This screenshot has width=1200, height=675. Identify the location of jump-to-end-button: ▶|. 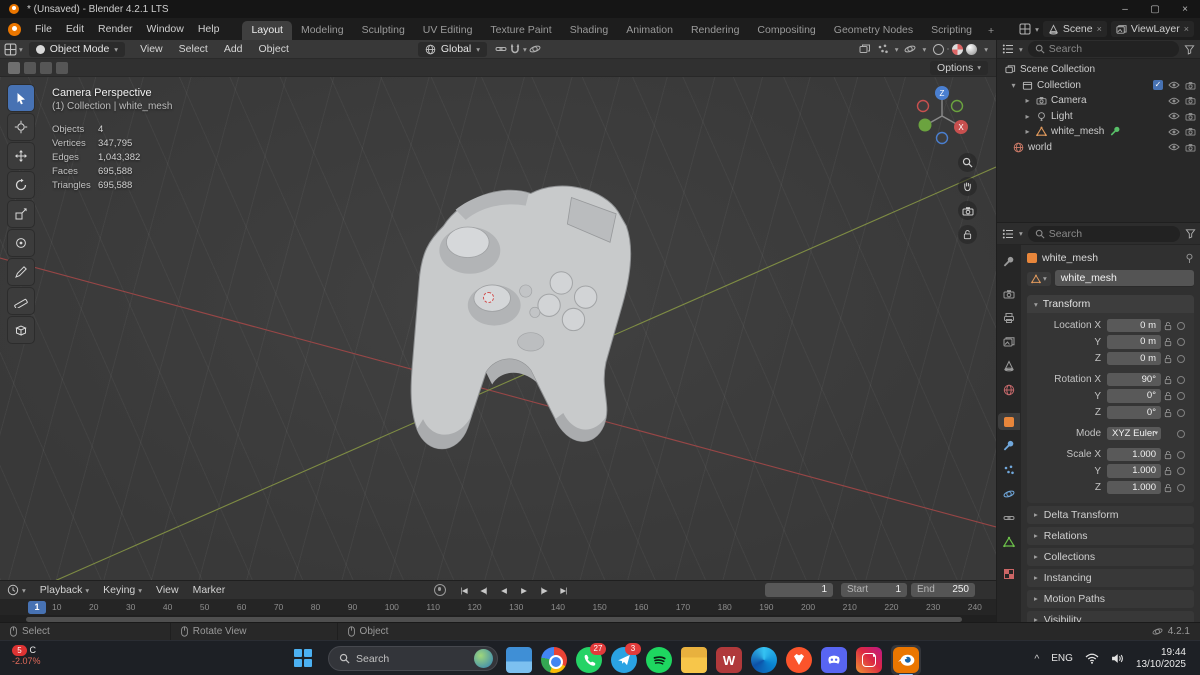
(563, 590).